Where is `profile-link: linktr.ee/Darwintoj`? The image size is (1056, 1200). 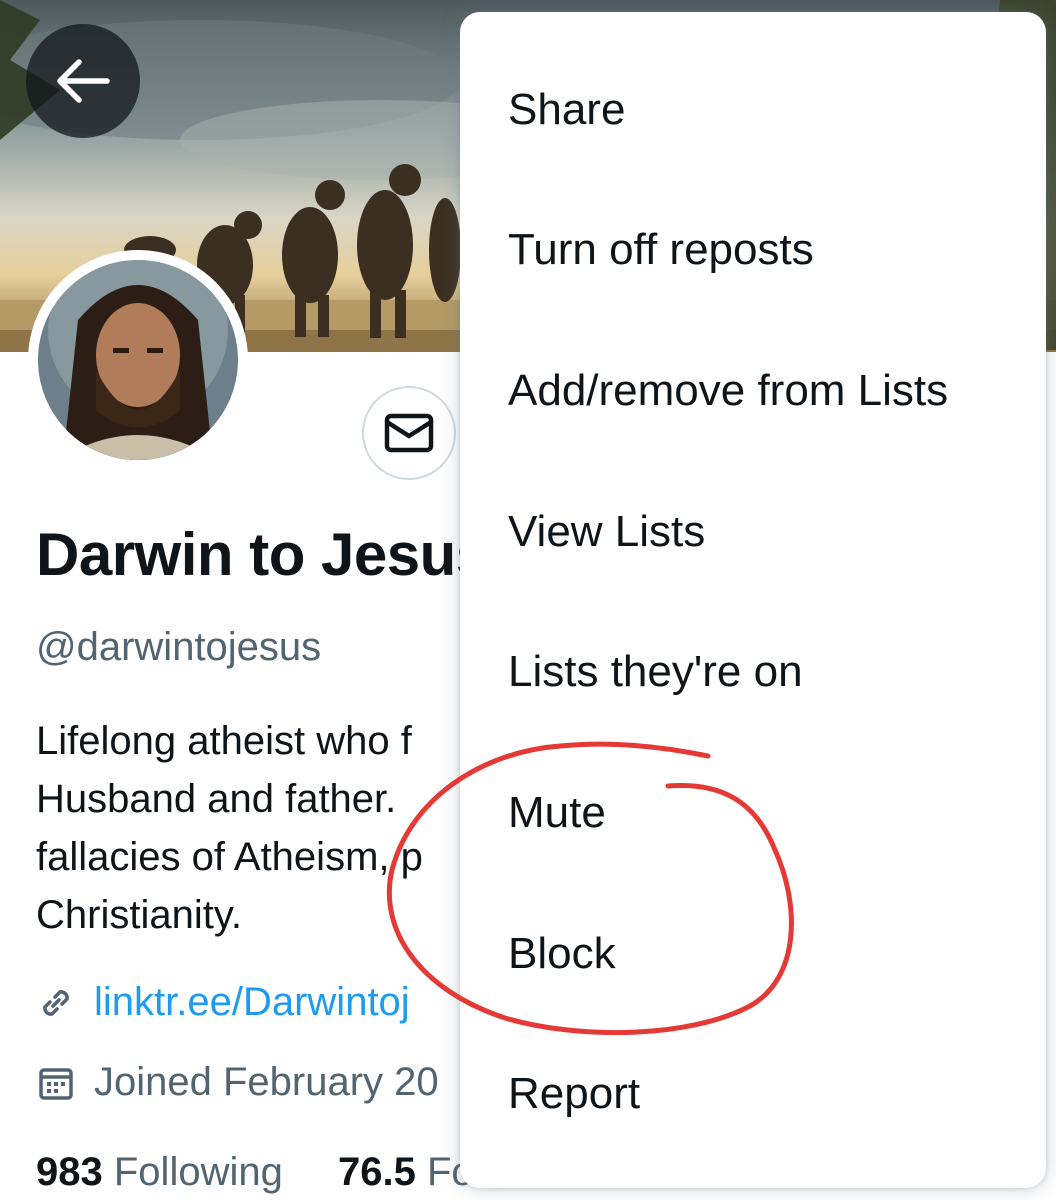 profile-link: linktr.ee/Darwintoj is located at coordinates (223, 1002).